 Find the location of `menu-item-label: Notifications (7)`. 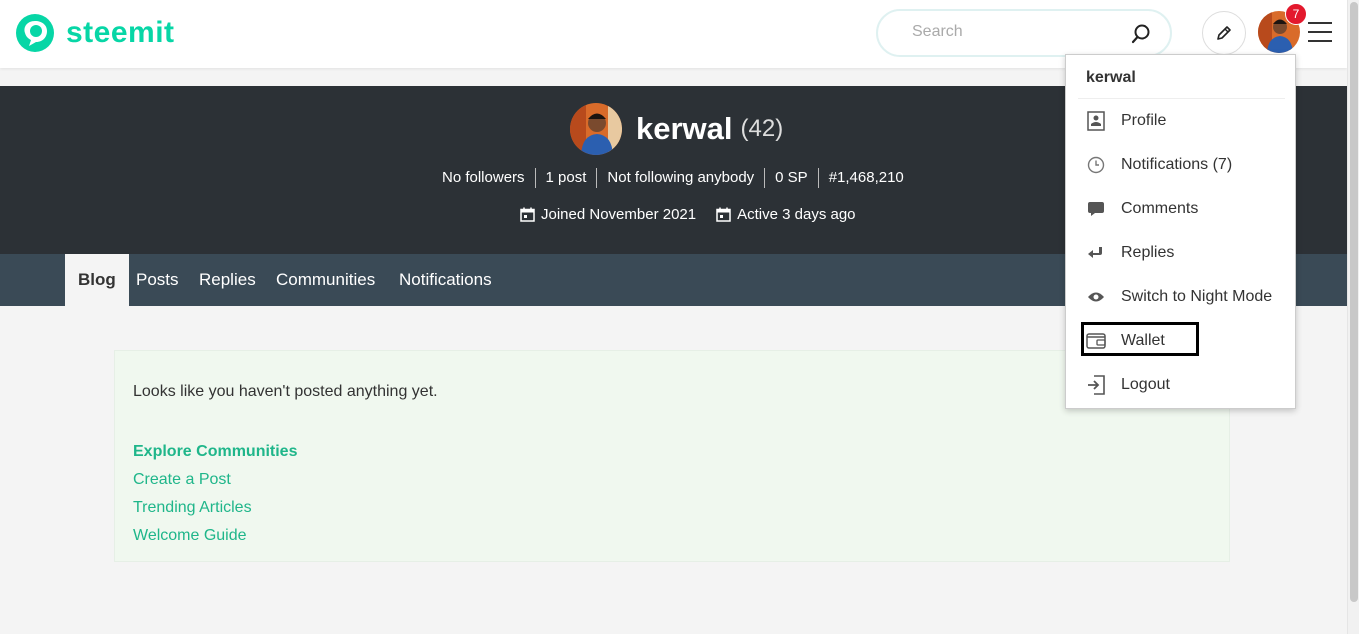

menu-item-label: Notifications (7) is located at coordinates (1177, 164).